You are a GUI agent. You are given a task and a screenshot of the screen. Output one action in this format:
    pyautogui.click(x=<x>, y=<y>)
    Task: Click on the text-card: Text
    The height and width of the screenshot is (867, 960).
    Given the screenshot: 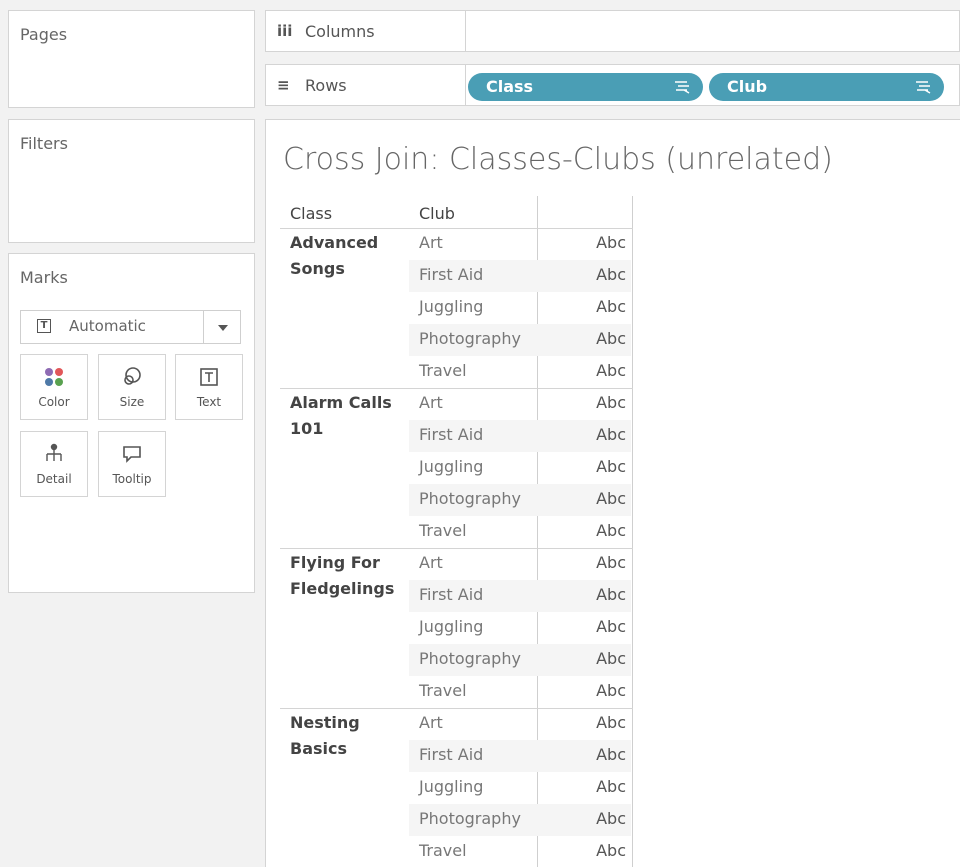 What is the action you would take?
    pyautogui.click(x=209, y=387)
    